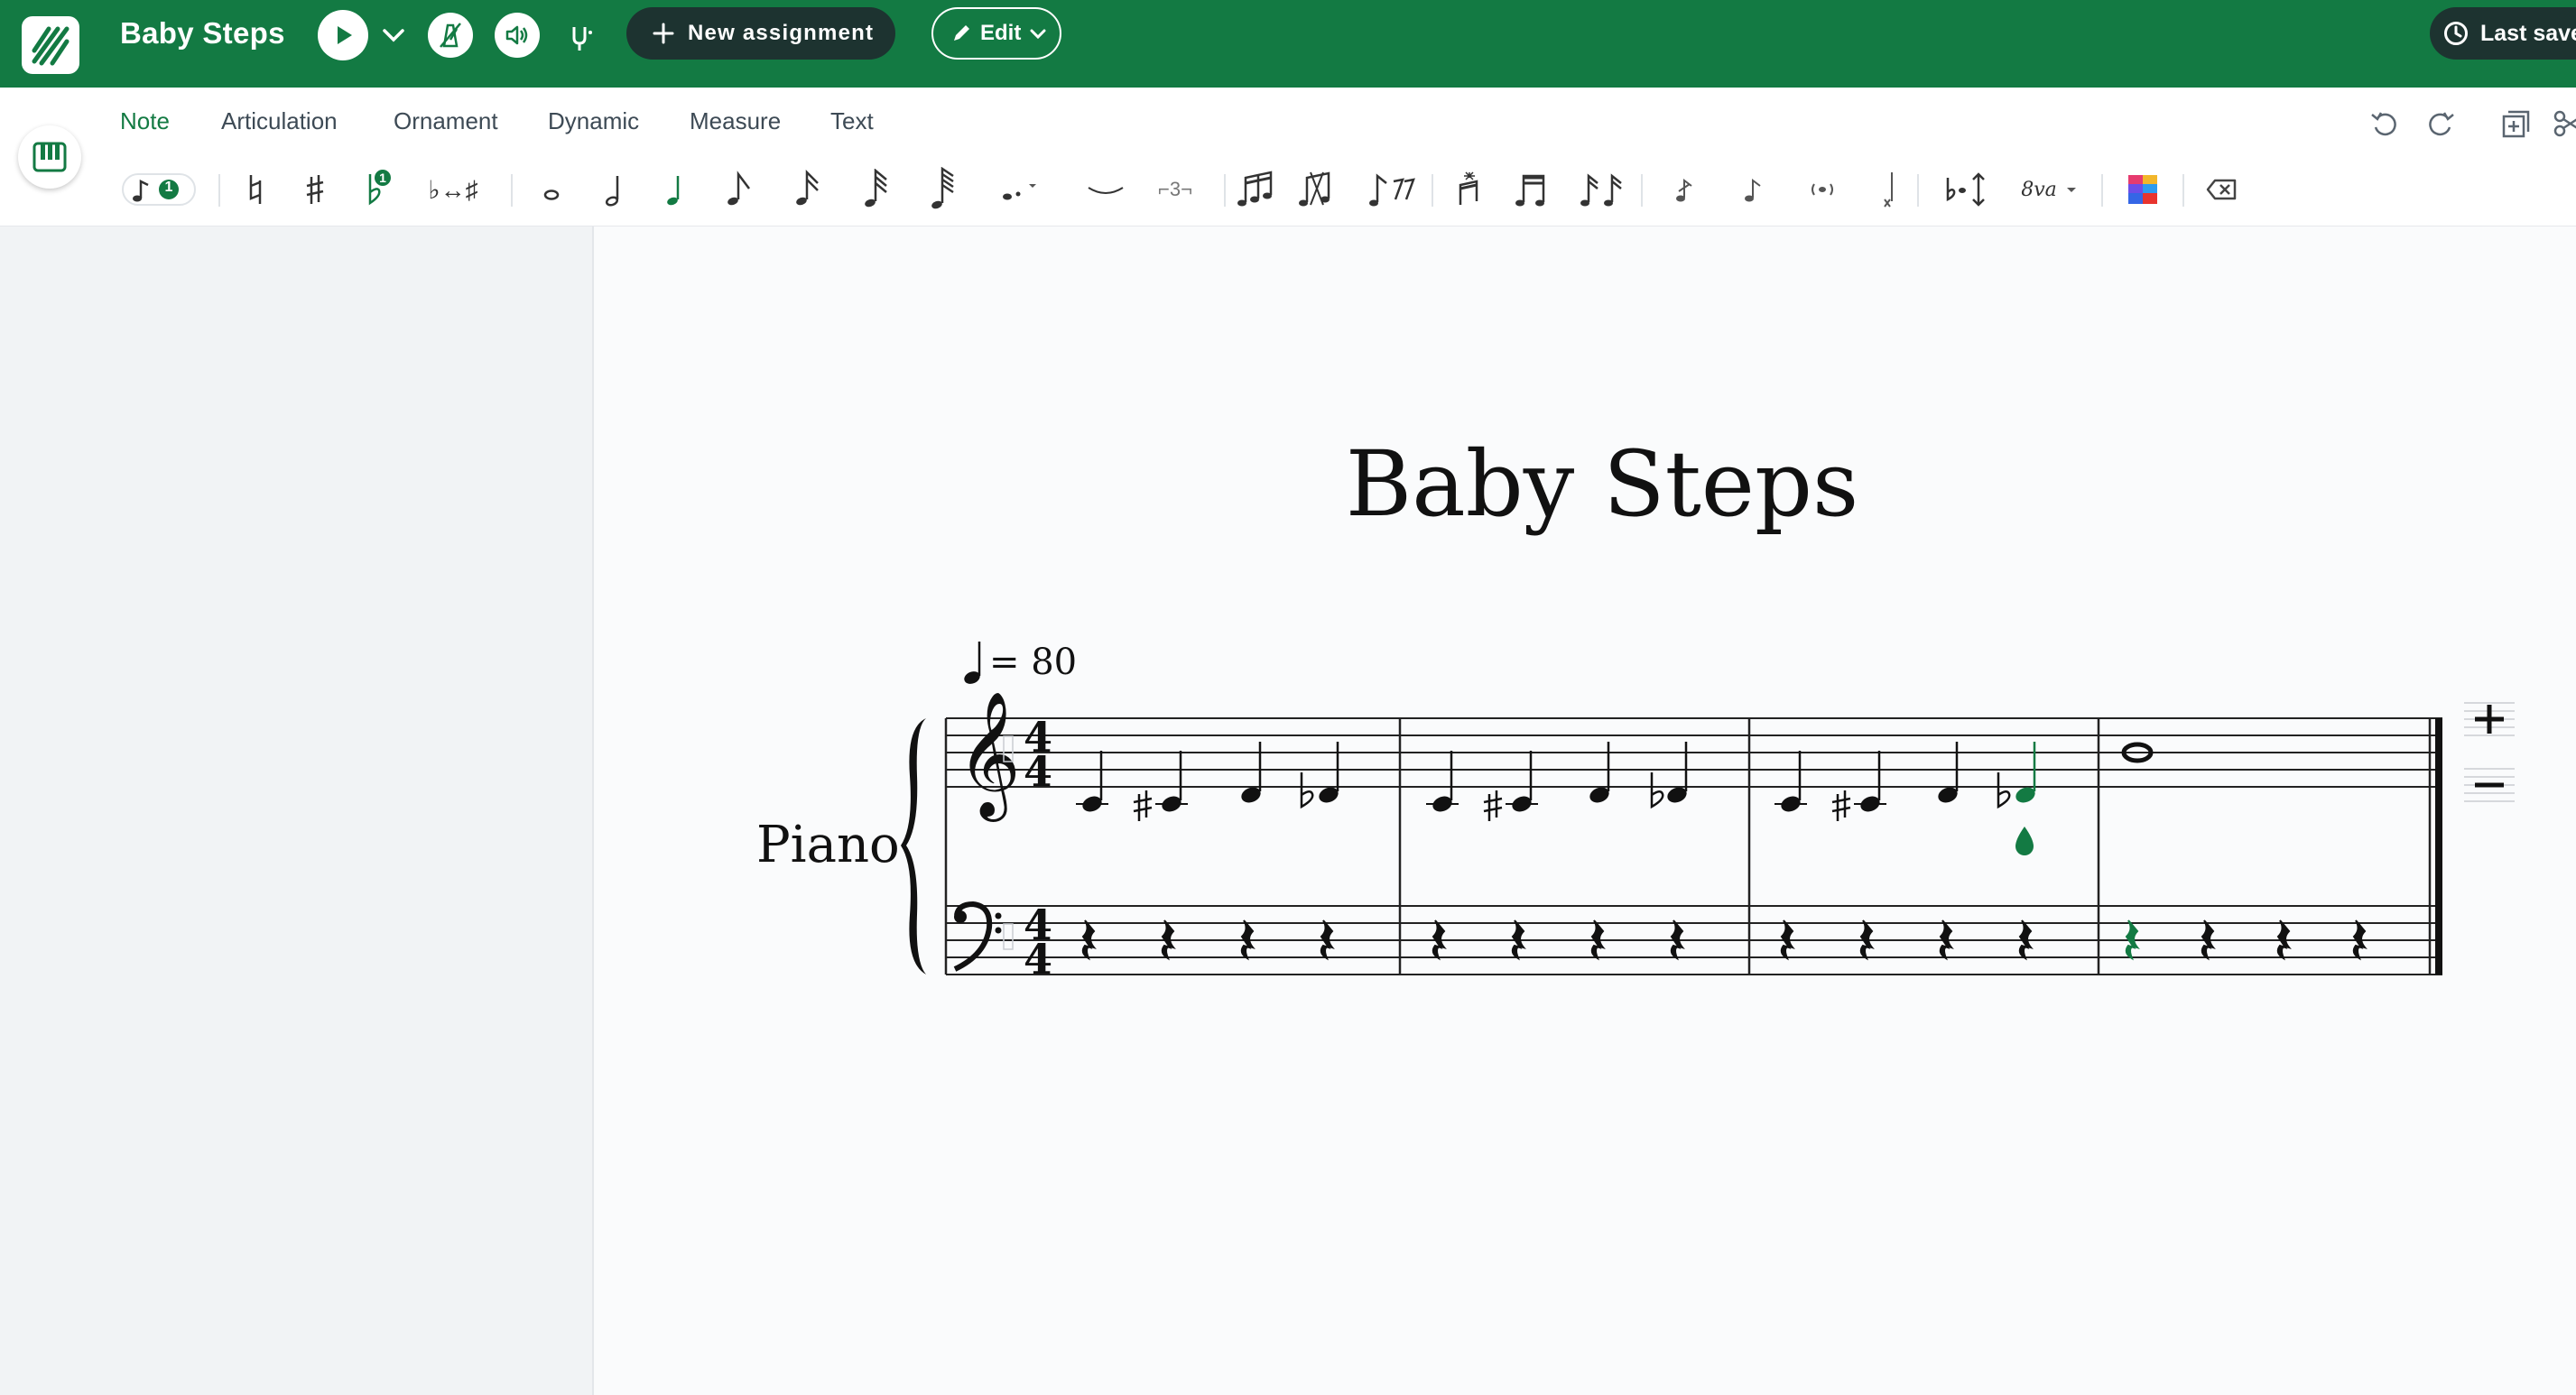 This screenshot has width=2576, height=1395. Describe the element at coordinates (2439, 847) in the screenshot. I see `final-barline` at that location.